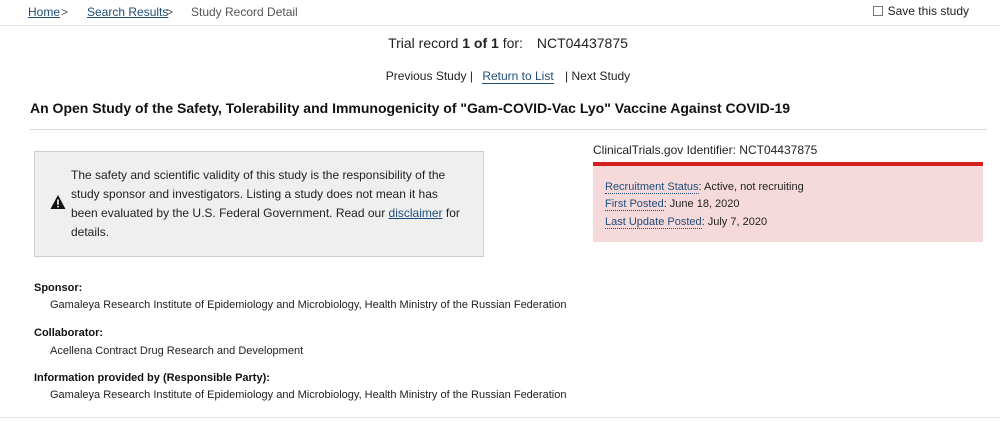  What do you see at coordinates (653, 222) in the screenshot?
I see `last-update-label: Last Update Posted` at bounding box center [653, 222].